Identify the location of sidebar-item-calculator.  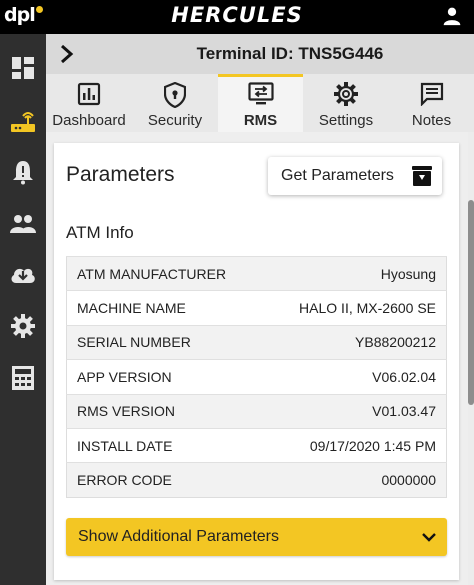
(23, 378).